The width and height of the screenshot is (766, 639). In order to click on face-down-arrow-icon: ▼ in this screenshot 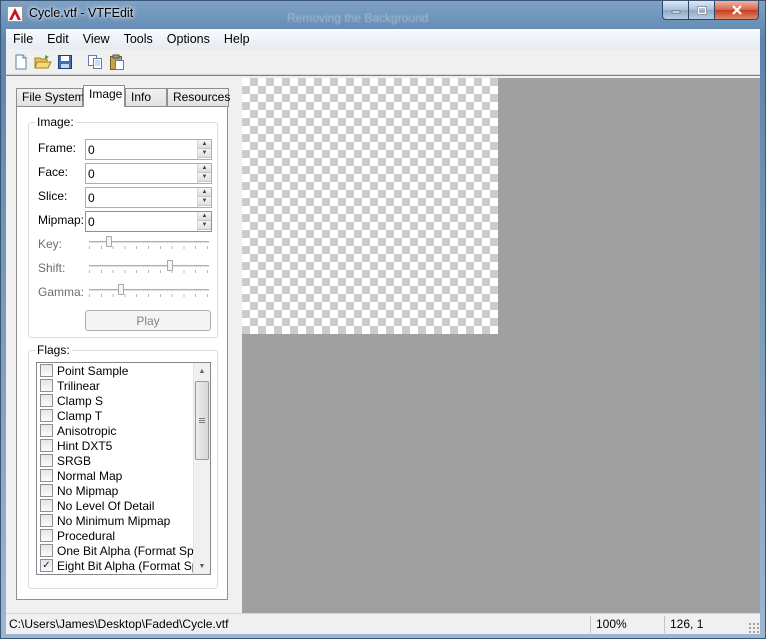, I will do `click(204, 177)`.